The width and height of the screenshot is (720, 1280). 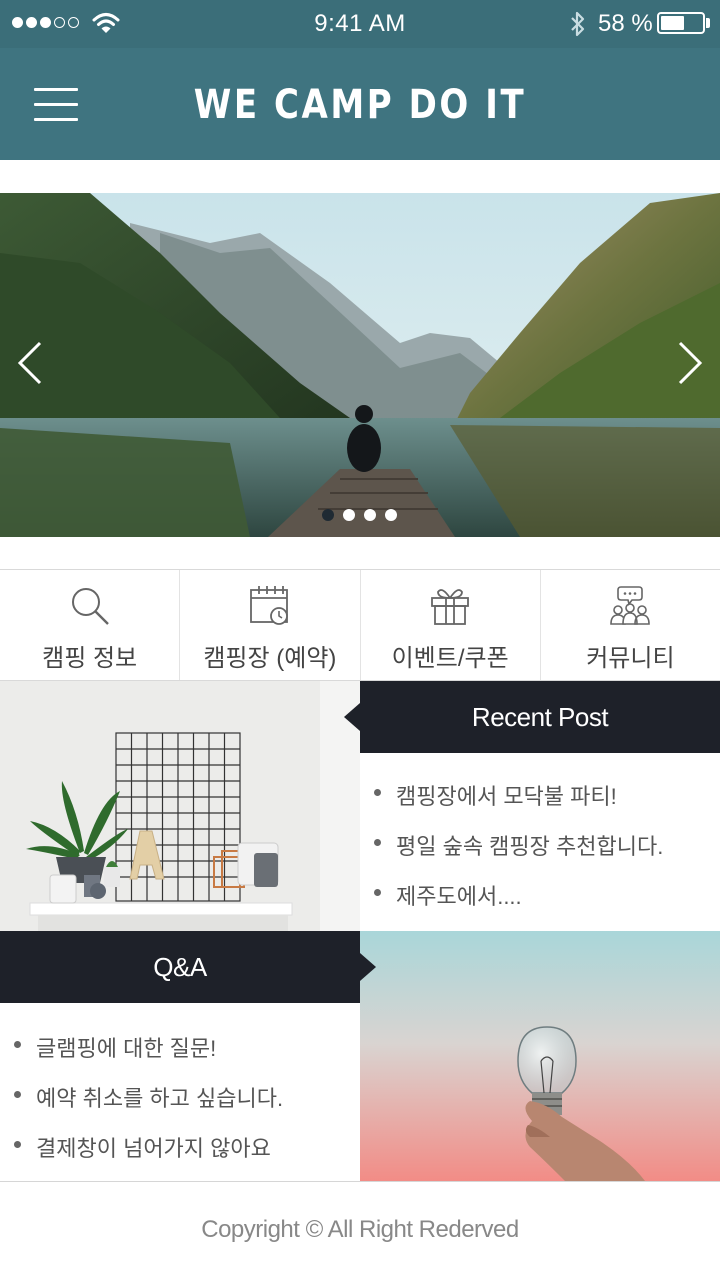 I want to click on qa-image, so click(x=540, y=1056).